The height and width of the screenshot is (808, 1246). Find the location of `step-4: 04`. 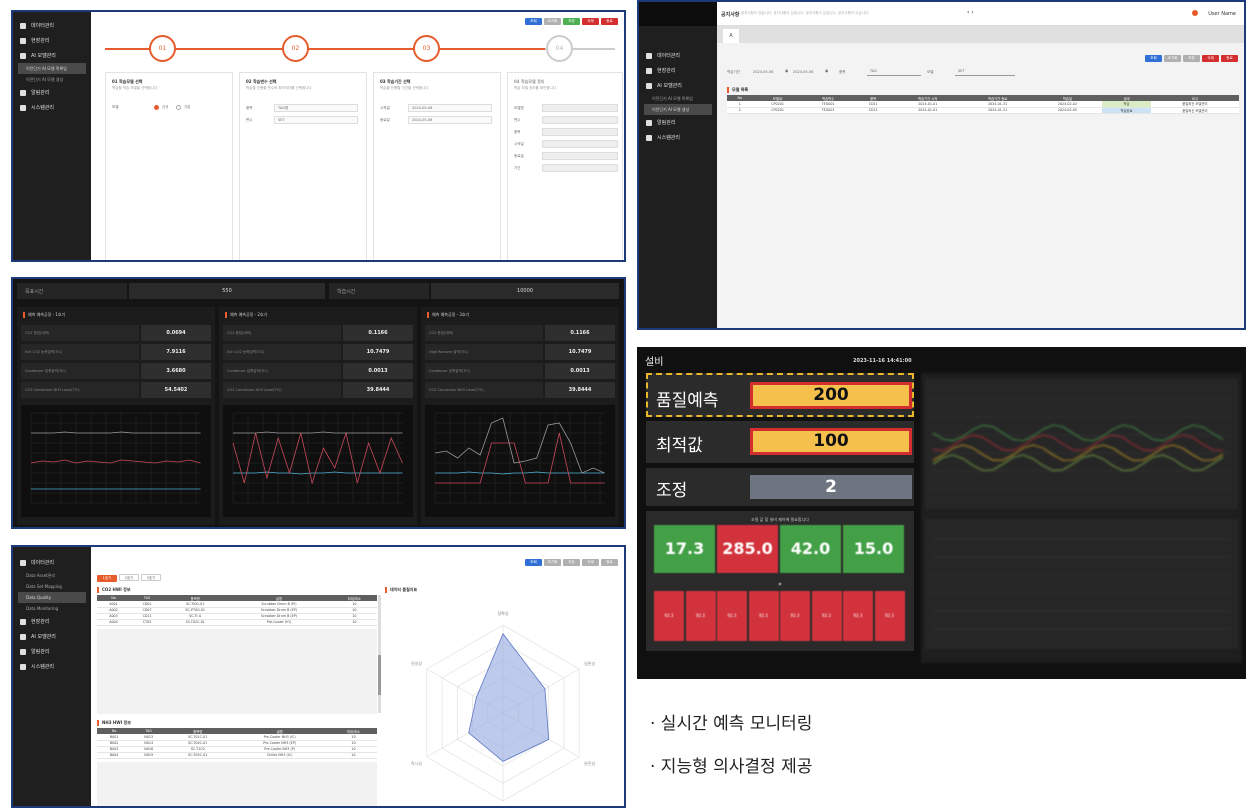

step-4: 04 is located at coordinates (559, 48).